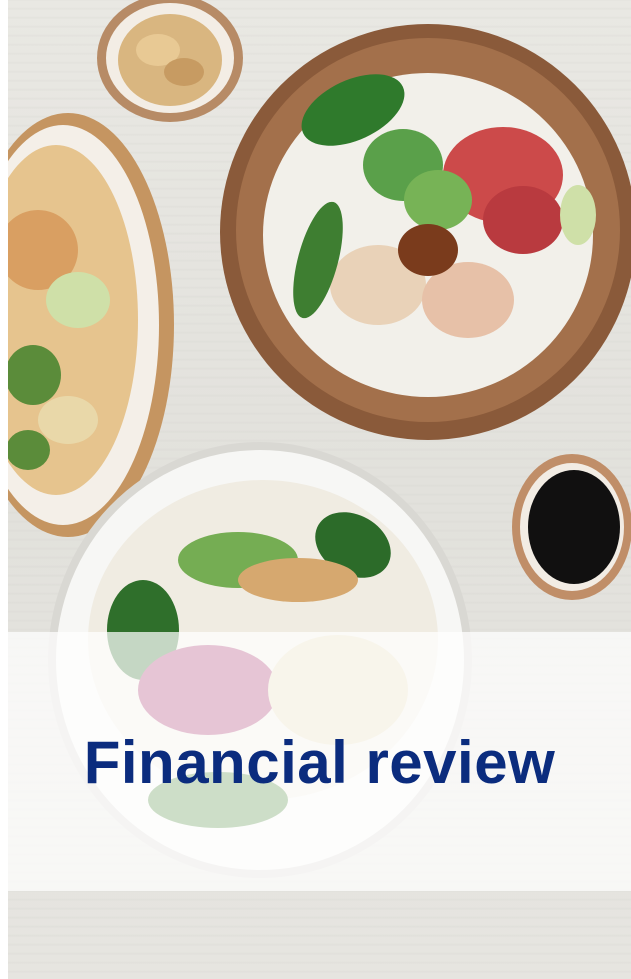  I want to click on noodle-bowl, so click(91, 325).